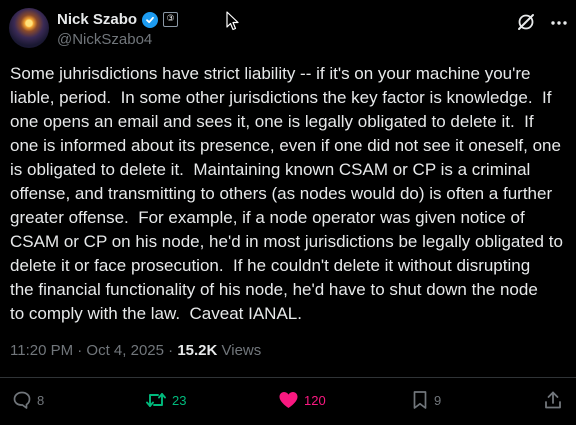 This screenshot has height=425, width=576. I want to click on action-bar: 8 23 120 9, so click(288, 401).